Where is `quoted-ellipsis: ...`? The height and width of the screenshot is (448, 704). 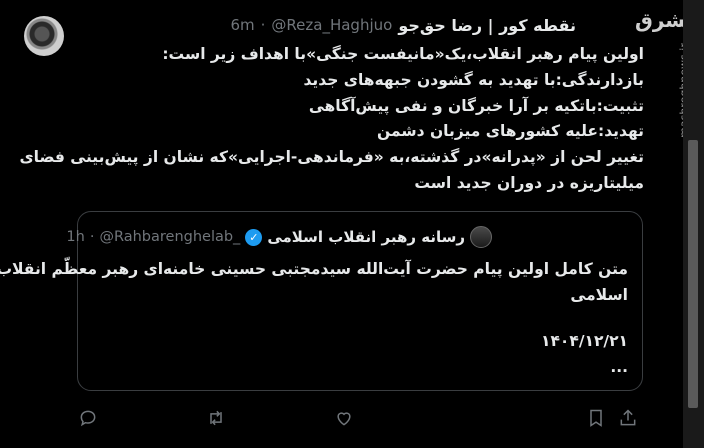
quoted-ellipsis: ... is located at coordinates (619, 367).